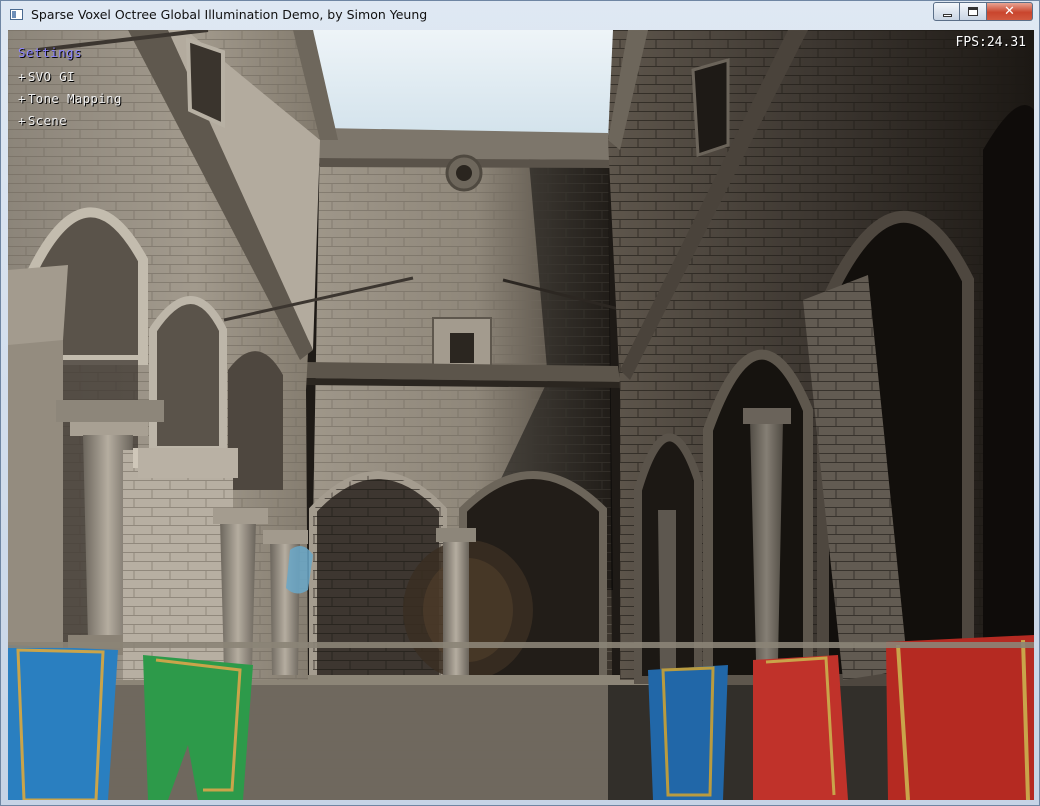  I want to click on menu-item-scene: + Scene, so click(70, 121).